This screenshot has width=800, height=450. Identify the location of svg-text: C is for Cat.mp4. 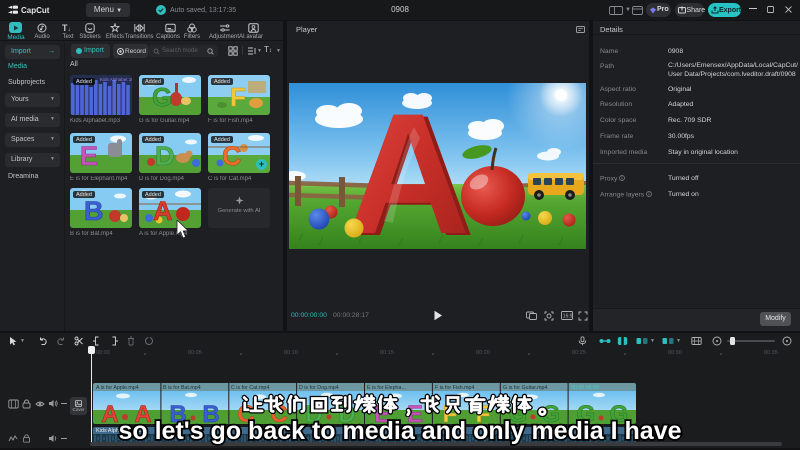
(250, 388).